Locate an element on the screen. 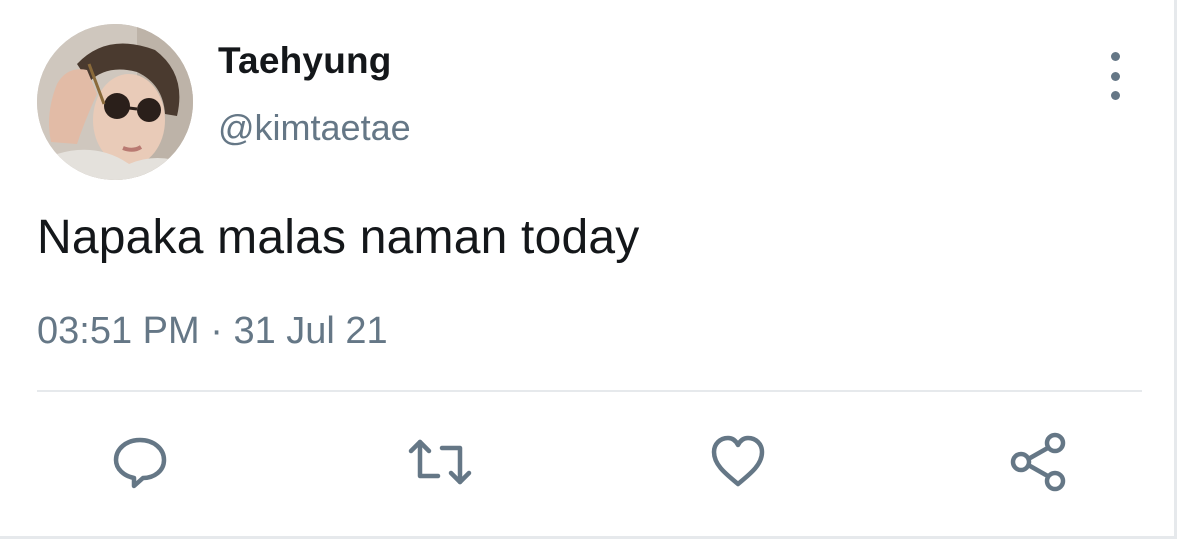 Image resolution: width=1179 pixels, height=555 pixels. share-button is located at coordinates (1038, 462).